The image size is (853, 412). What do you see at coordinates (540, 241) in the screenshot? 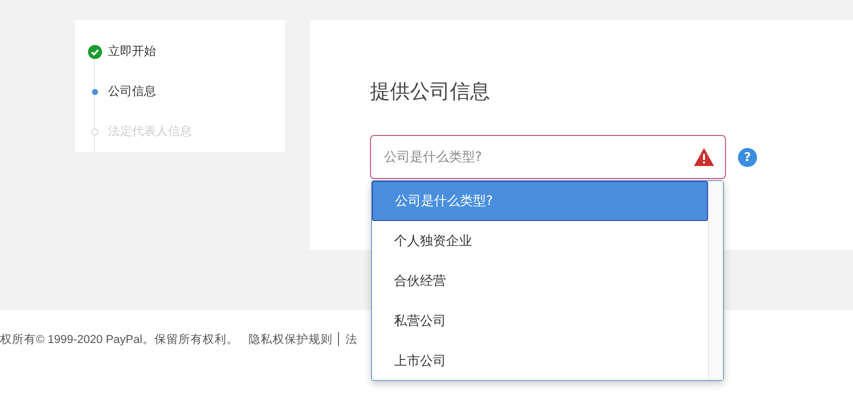
I see `dropdown-option: 个人独资企业` at bounding box center [540, 241].